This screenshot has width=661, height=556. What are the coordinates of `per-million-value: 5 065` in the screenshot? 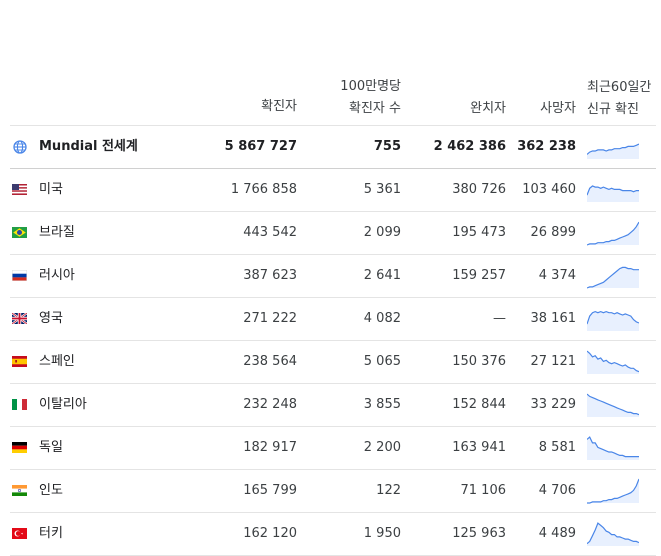 It's located at (382, 361).